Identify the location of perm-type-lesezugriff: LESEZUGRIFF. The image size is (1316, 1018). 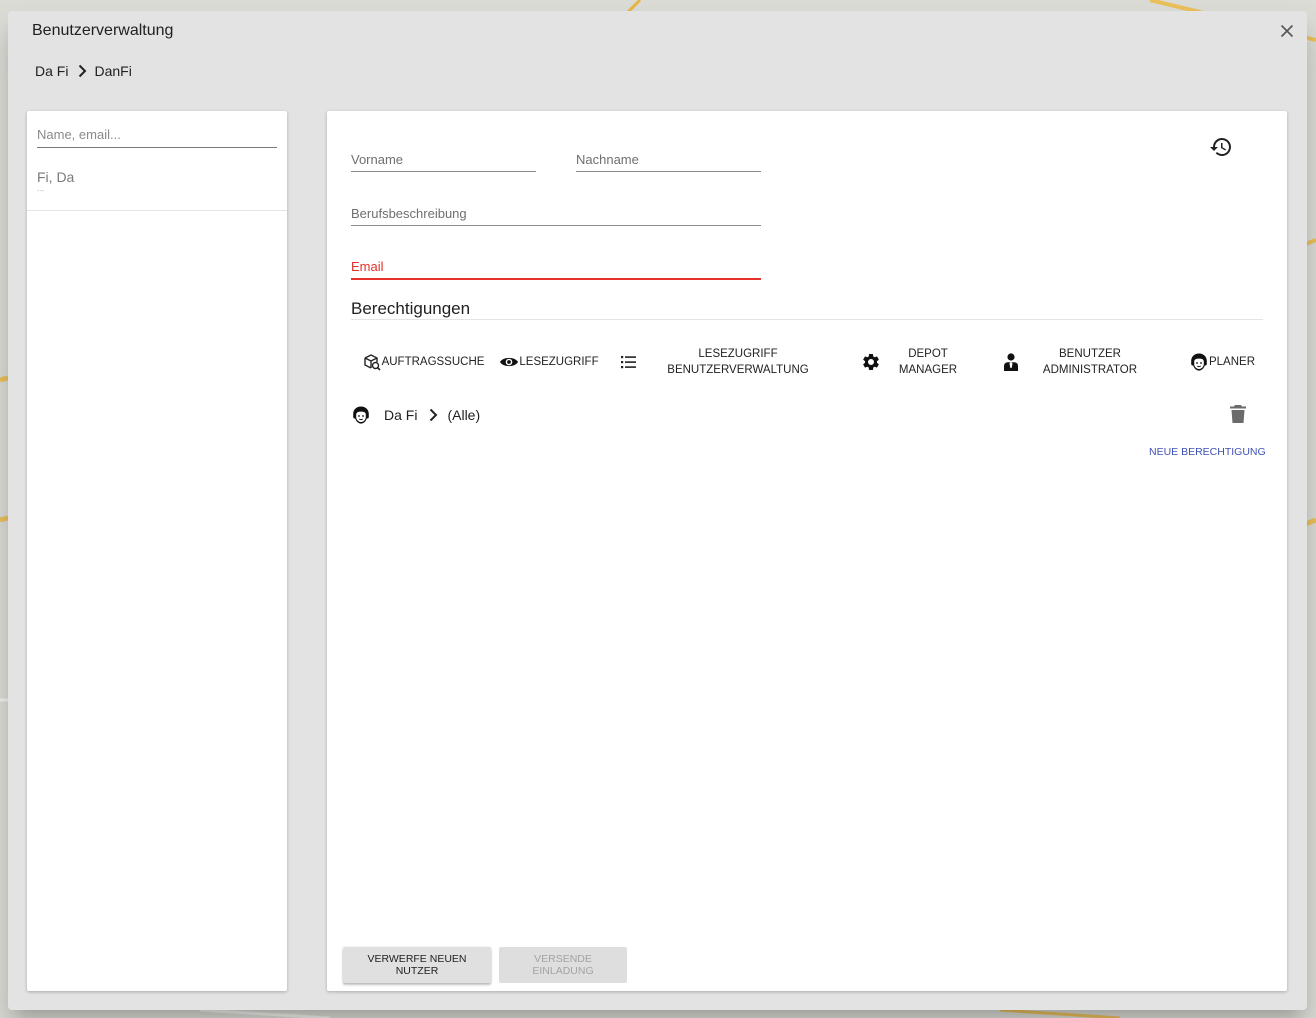
(549, 362).